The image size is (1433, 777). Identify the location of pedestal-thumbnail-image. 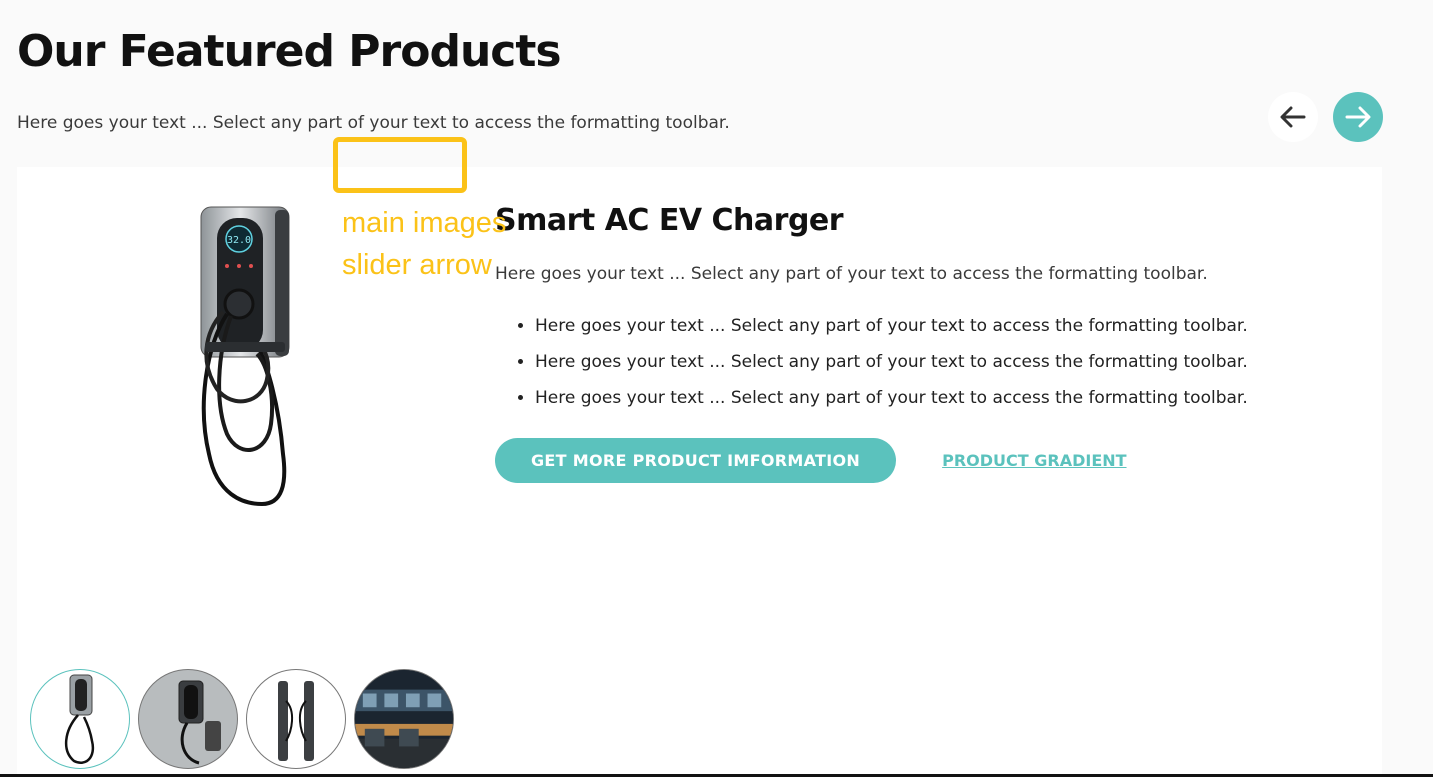
(296, 721).